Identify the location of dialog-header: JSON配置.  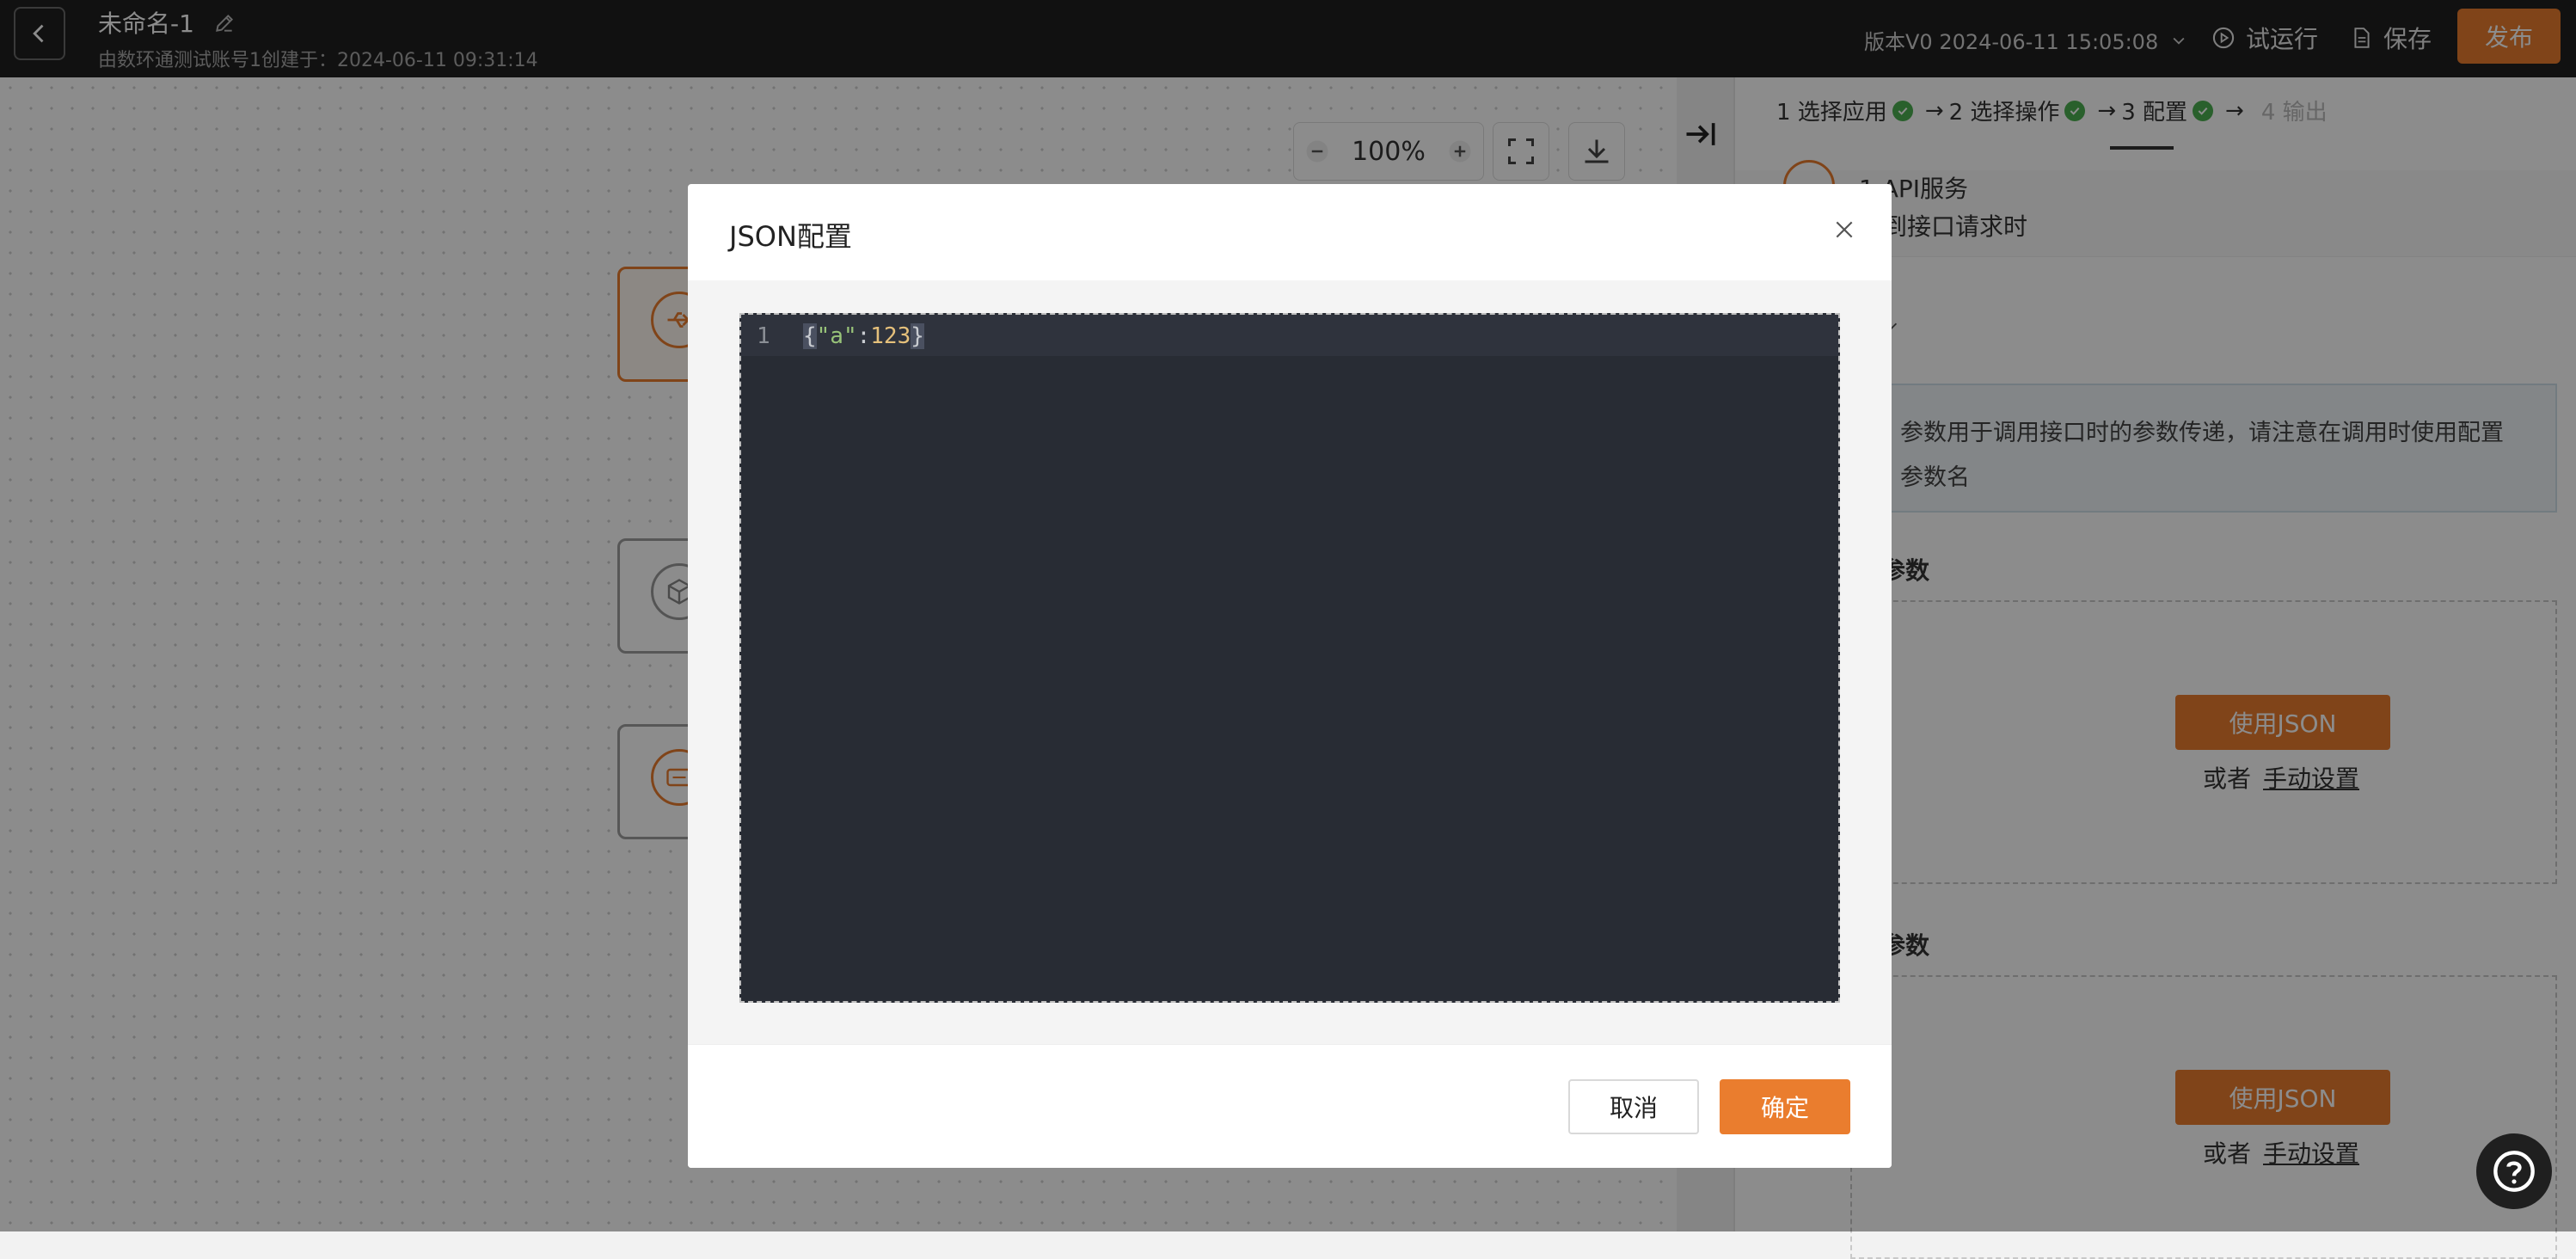
(1290, 233).